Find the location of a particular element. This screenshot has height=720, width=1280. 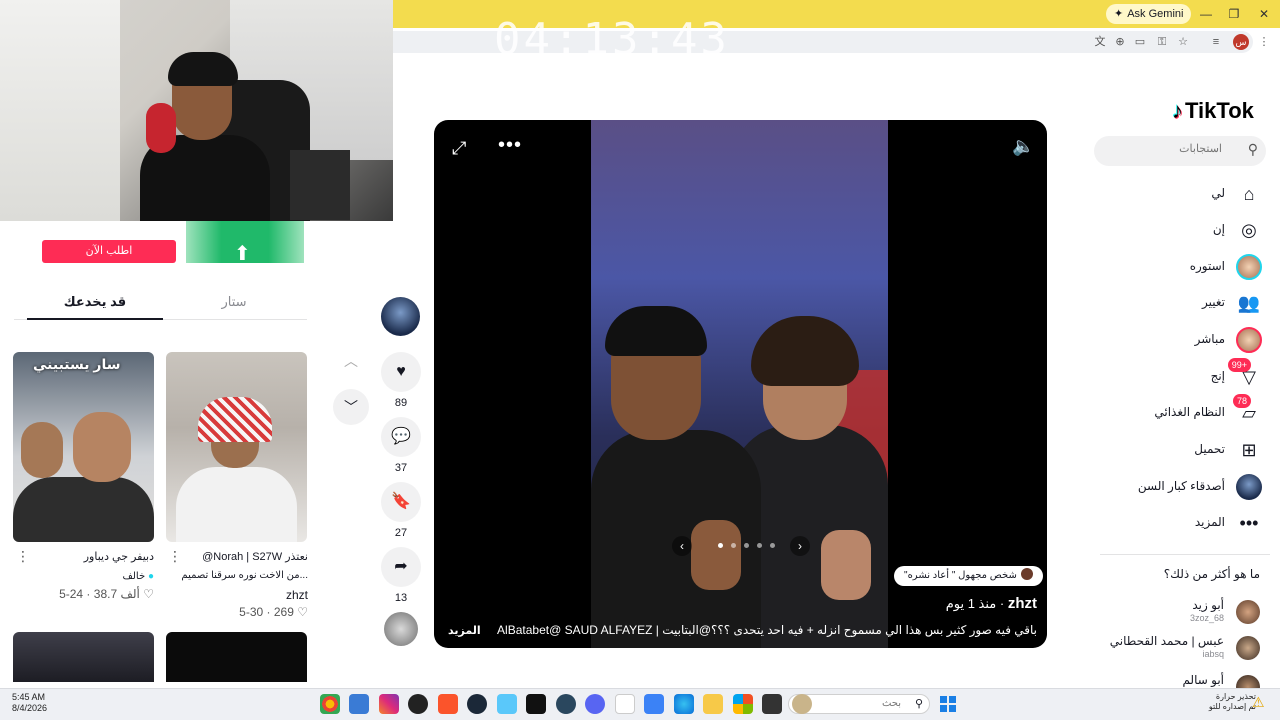

taskbar-clock: 5:45 AM 8/4/2026 is located at coordinates (29, 703).